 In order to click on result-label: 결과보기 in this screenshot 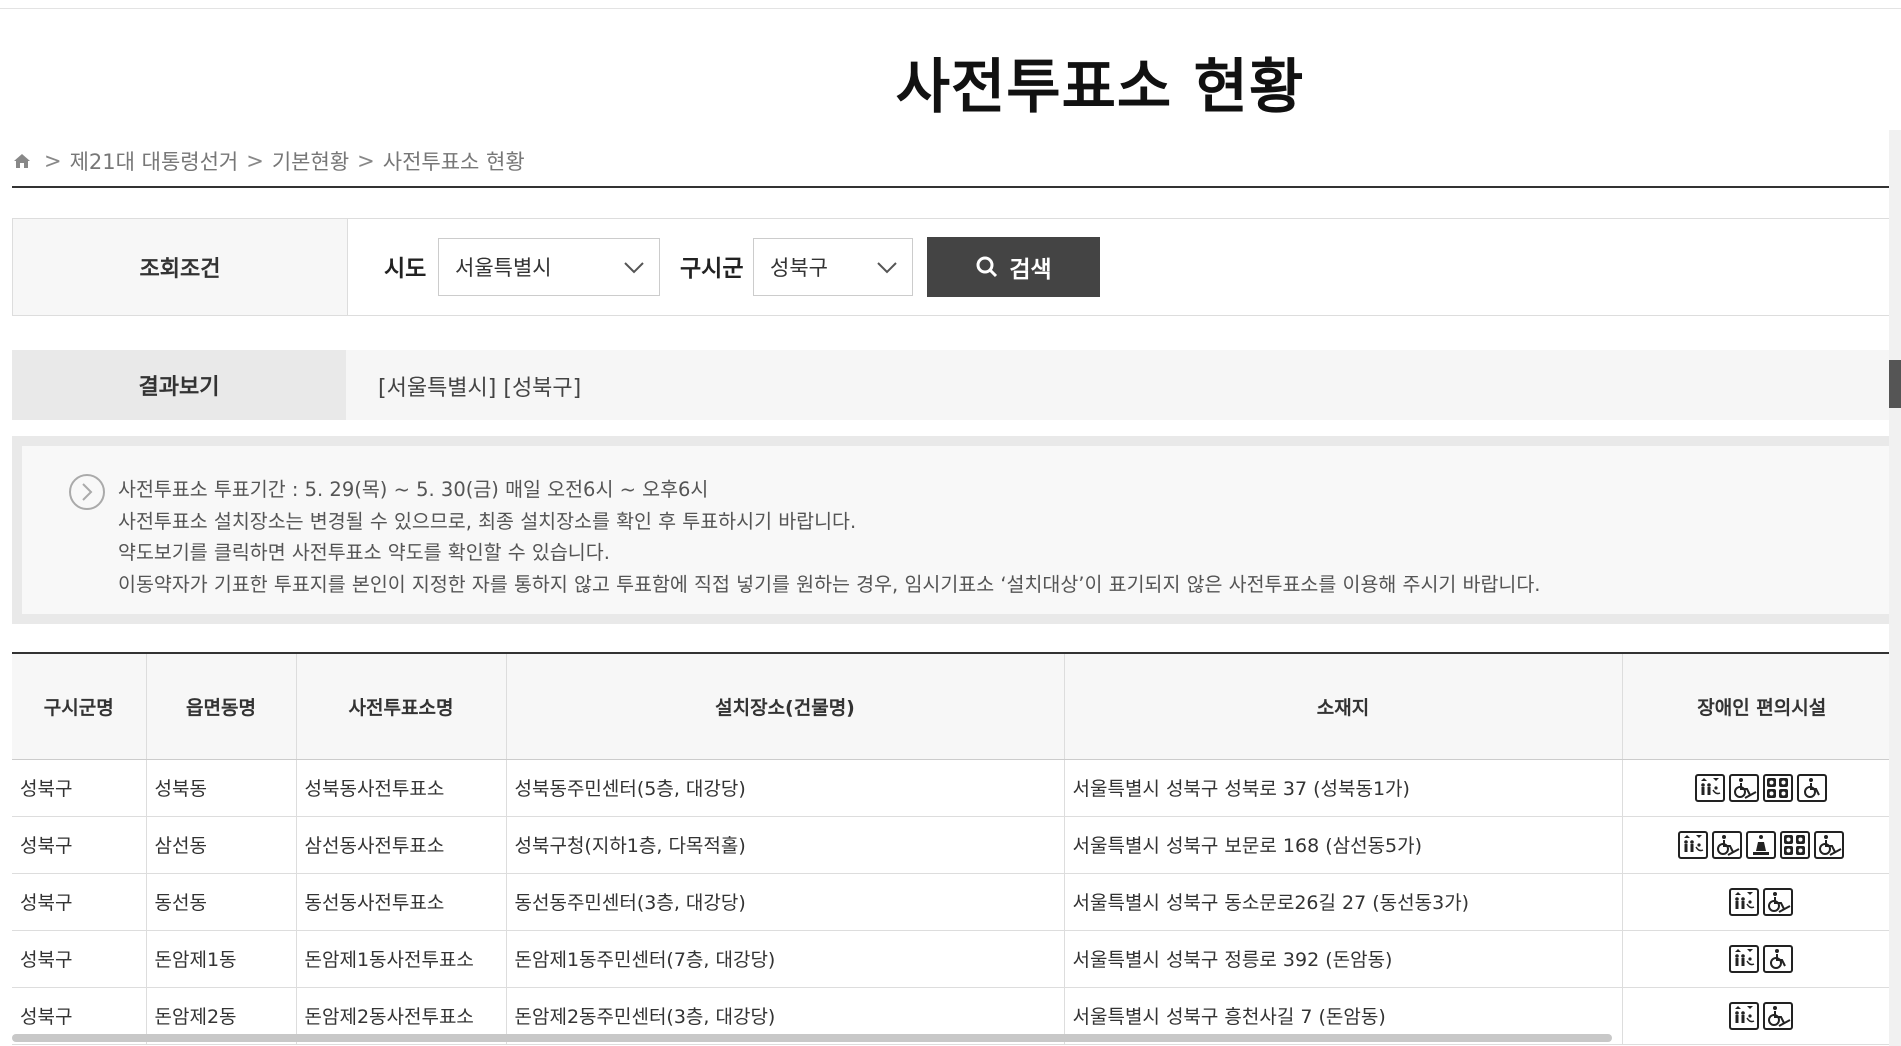, I will do `click(179, 385)`.